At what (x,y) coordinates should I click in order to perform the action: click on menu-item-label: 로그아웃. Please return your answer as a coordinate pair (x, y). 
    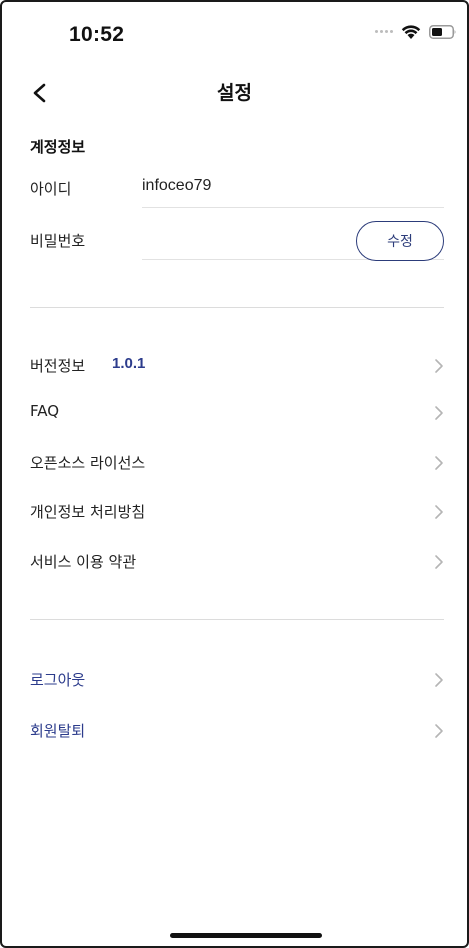
    Looking at the image, I should click on (58, 680).